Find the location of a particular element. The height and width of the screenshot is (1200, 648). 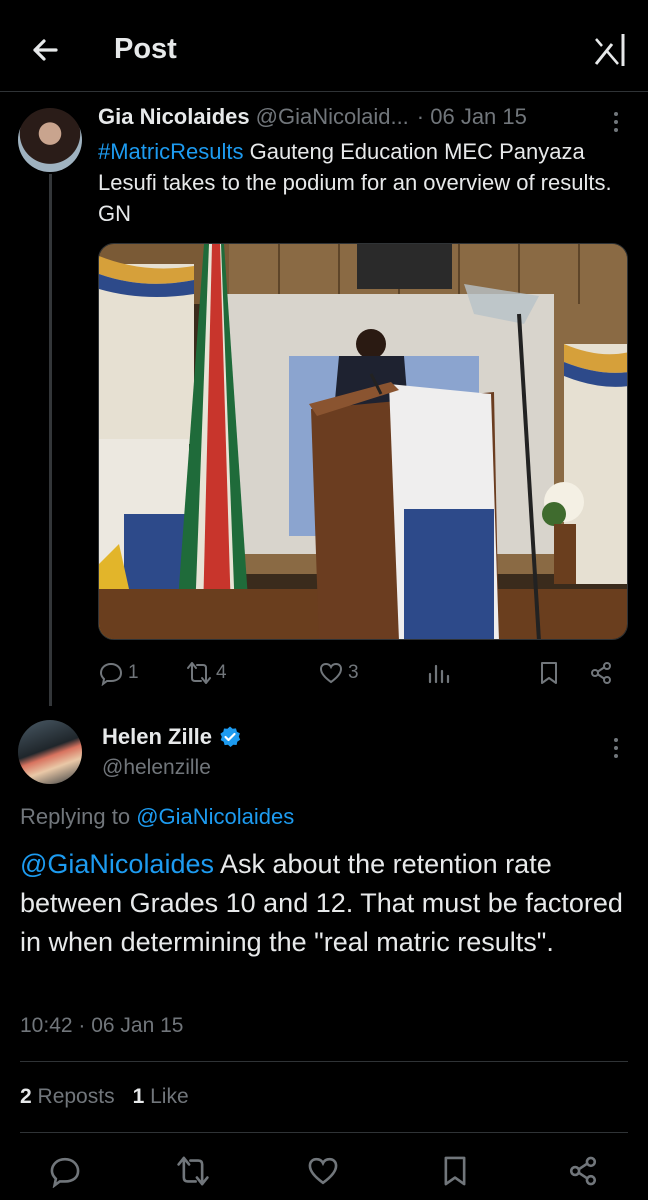

analytics-icon is located at coordinates (439, 674).